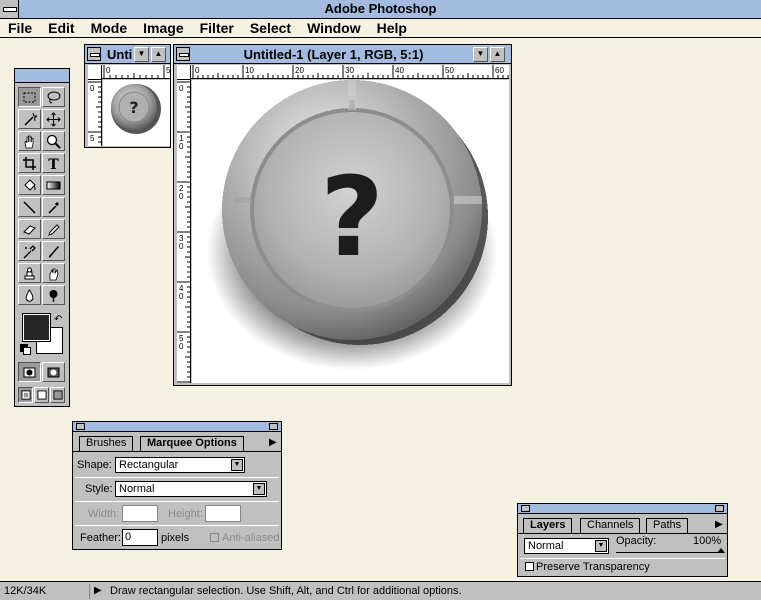  I want to click on main-window-title-bar: Untitled-1 (Layer 1, RGB, 5:1) ▼ ▲, so click(342, 54).